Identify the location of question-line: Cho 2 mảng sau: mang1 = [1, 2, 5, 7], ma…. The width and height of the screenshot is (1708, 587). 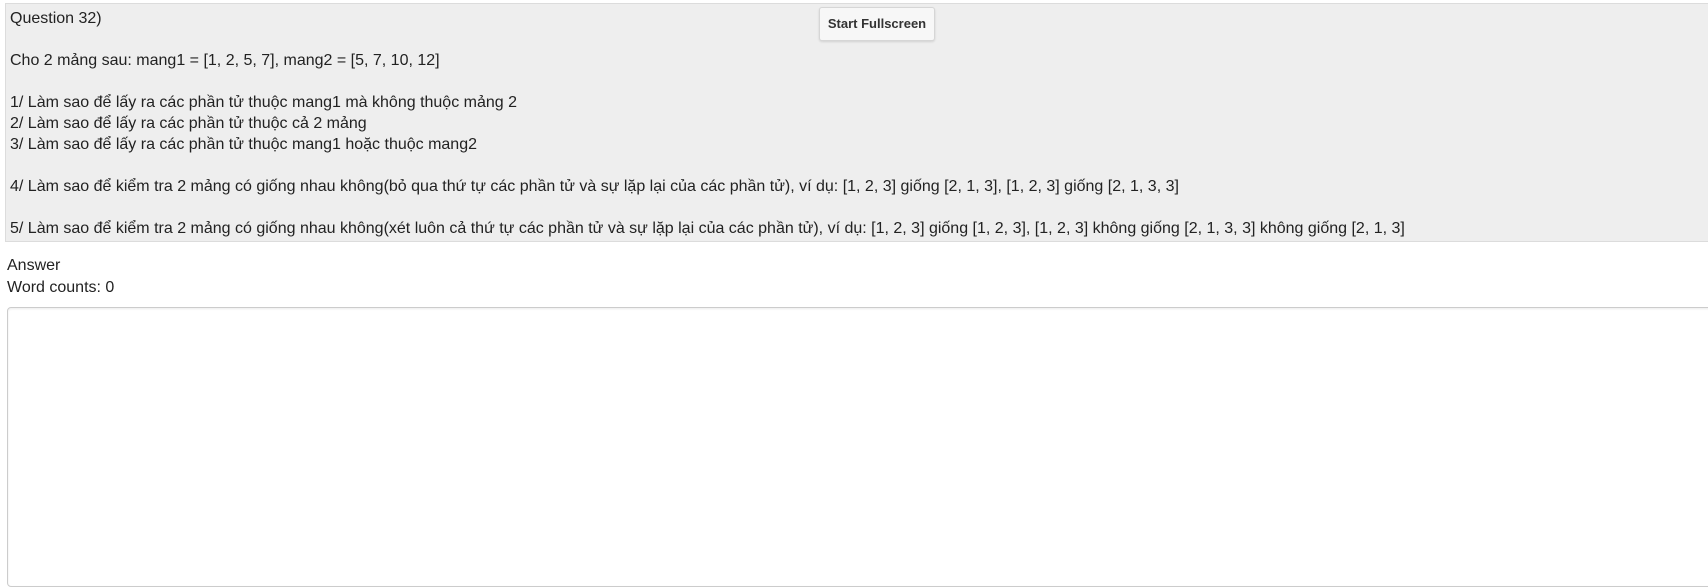
(225, 60).